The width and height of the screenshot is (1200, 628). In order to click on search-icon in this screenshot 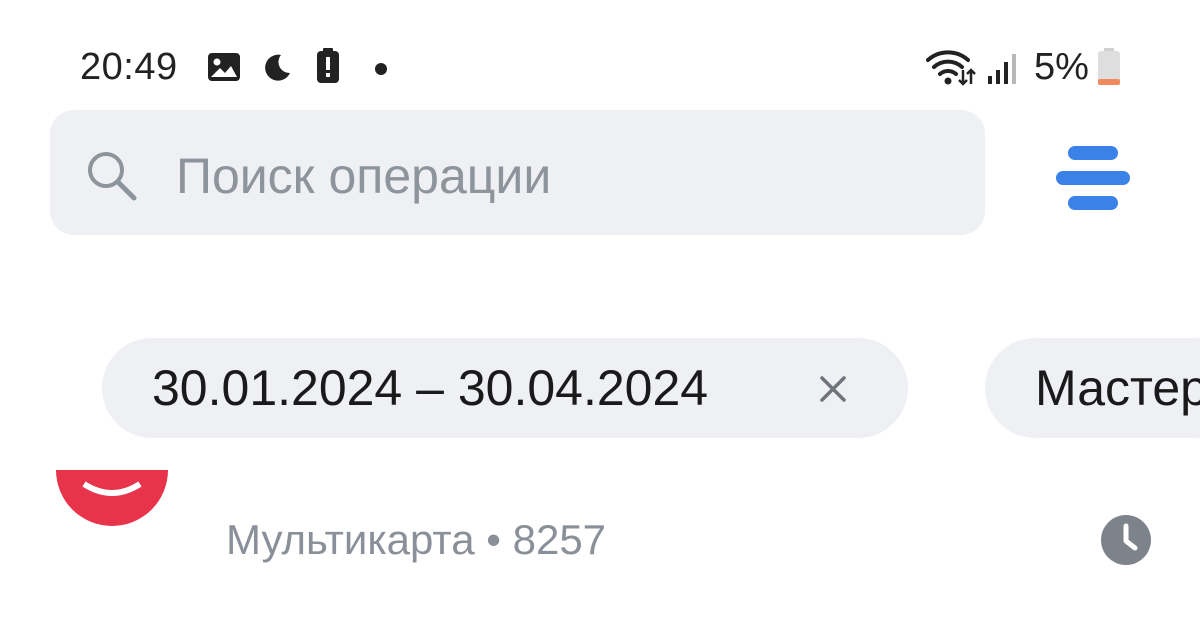, I will do `click(112, 176)`.